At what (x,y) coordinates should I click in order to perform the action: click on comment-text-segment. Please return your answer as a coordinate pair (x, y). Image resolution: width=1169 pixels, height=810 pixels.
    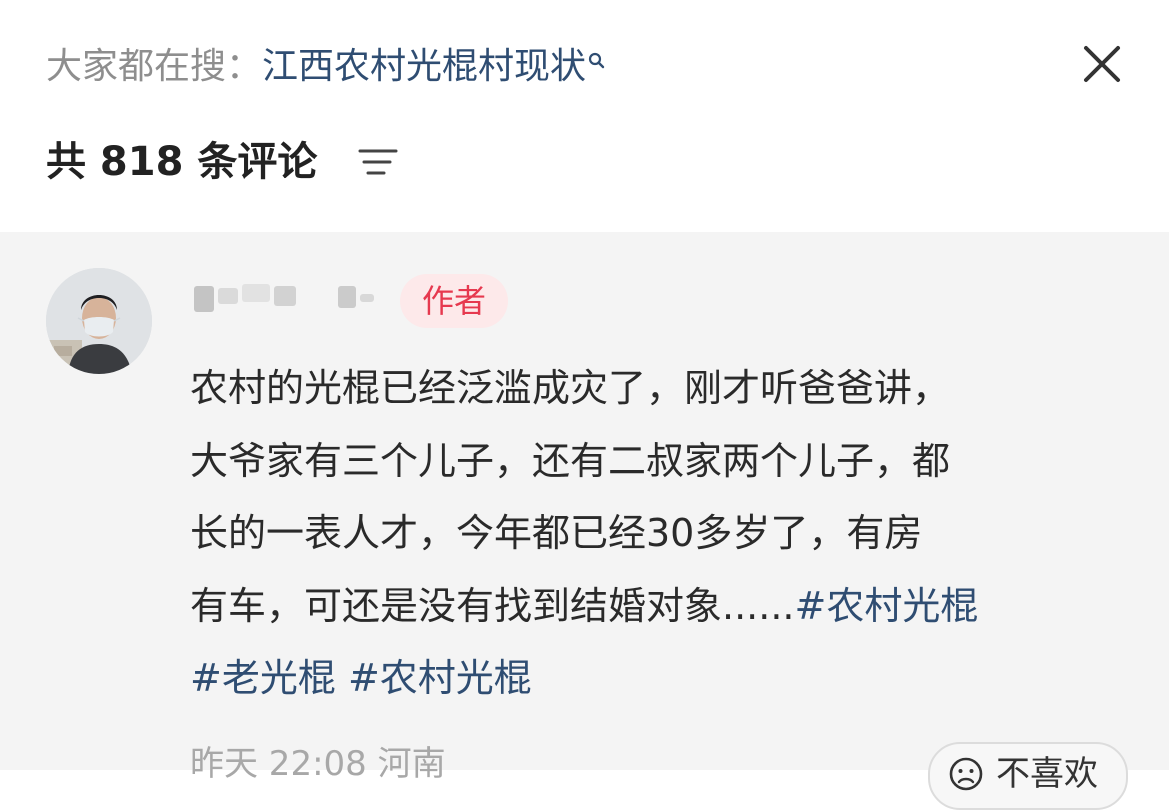
    Looking at the image, I should click on (342, 678).